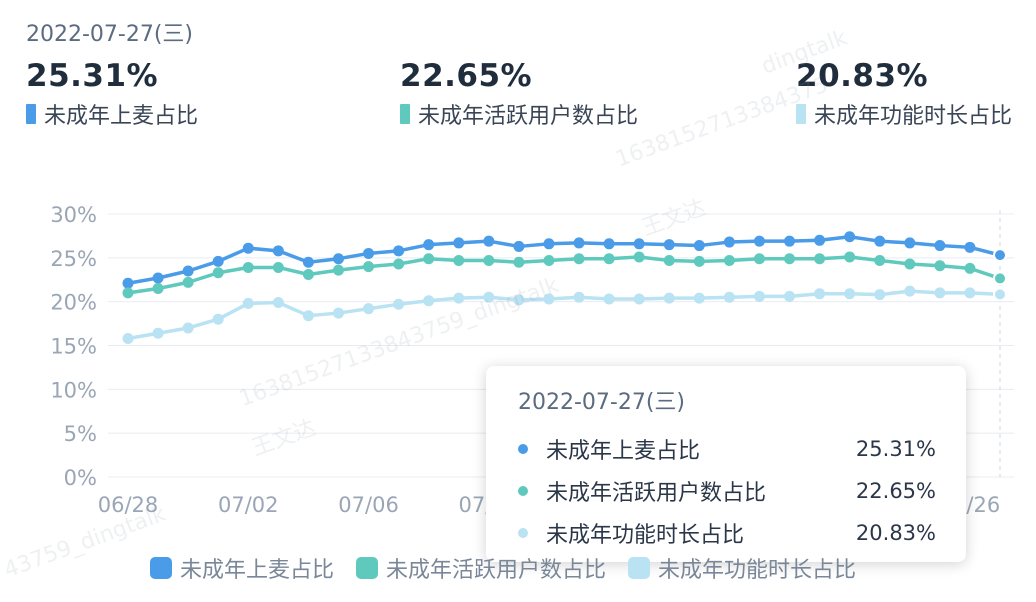 This screenshot has height=602, width=1036. What do you see at coordinates (757, 570) in the screenshot?
I see `legend-label: 未成年功能时长占比` at bounding box center [757, 570].